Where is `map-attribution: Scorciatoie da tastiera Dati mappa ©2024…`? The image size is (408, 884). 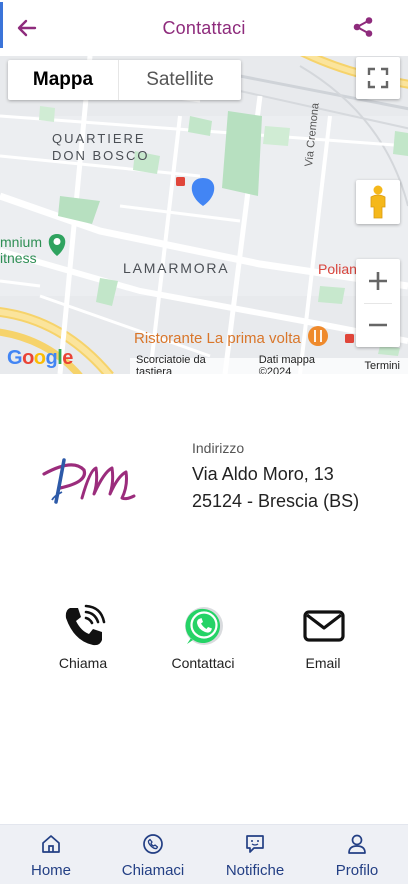
map-attribution: Scorciatoie da tastiera Dati mappa ©2024… is located at coordinates (269, 364).